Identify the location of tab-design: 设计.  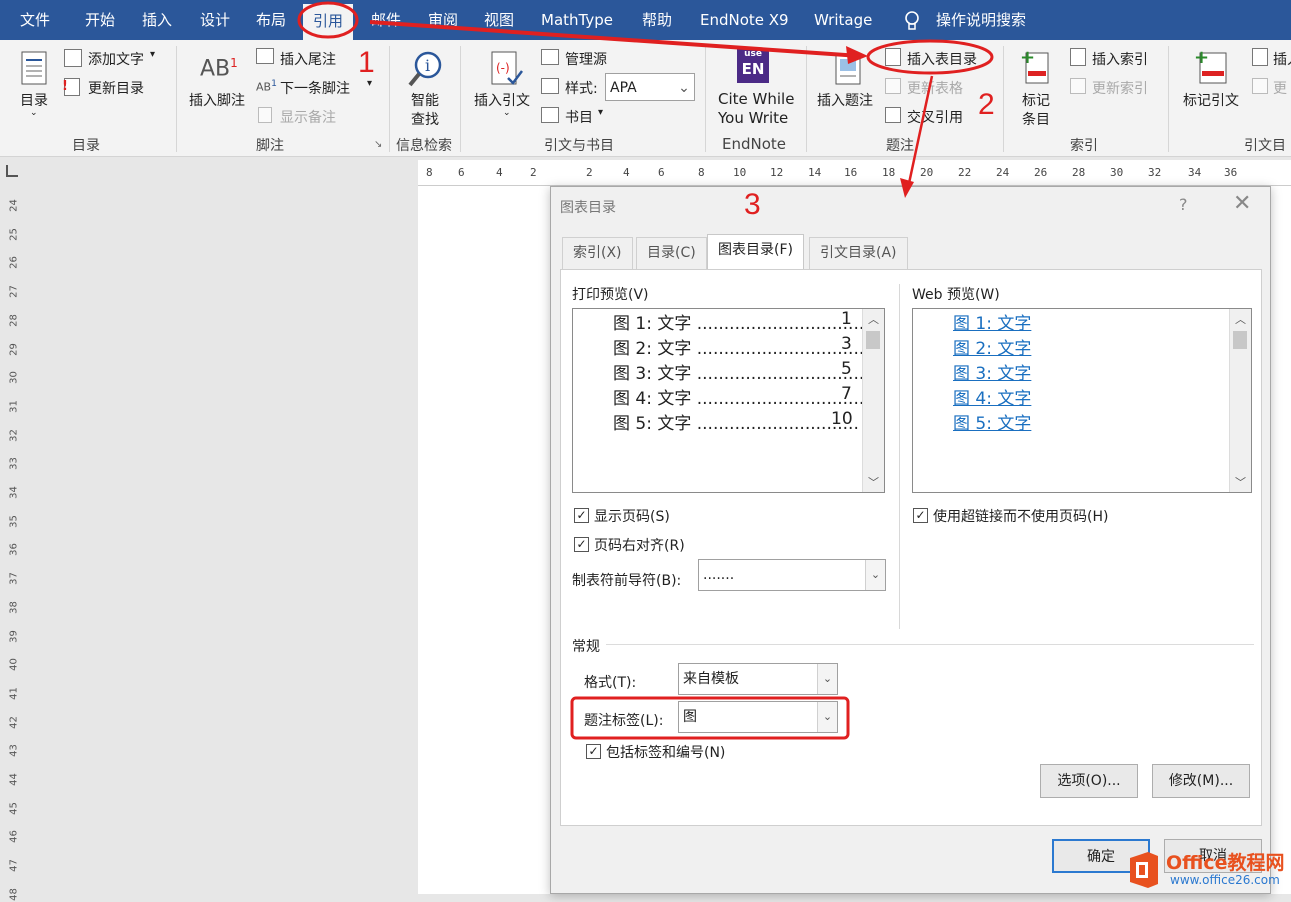
(215, 20).